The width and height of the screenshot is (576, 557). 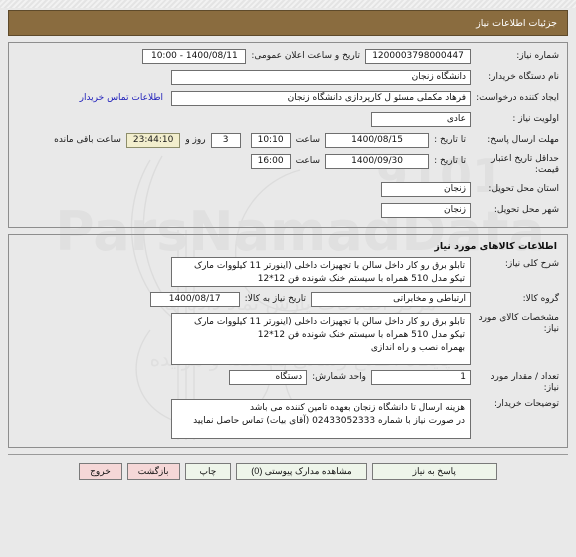 I want to click on deadline-hour-label: ساعت, so click(x=308, y=140).